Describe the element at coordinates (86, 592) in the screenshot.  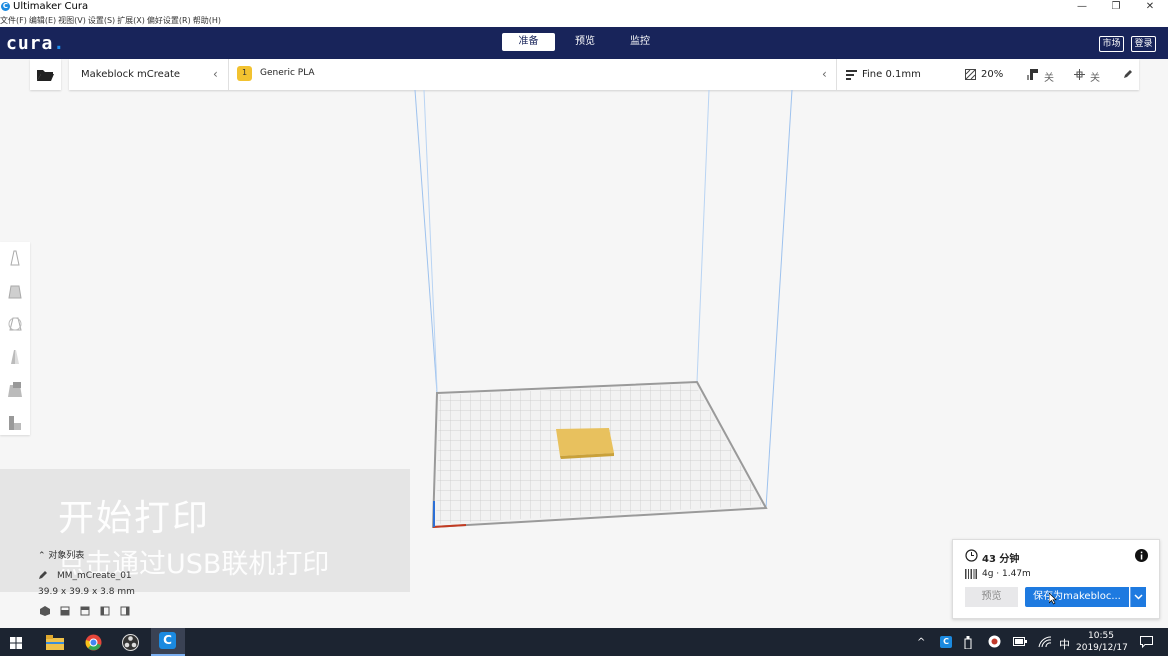
I see `object-dimensions: 39.9 x 39.9 x 3.8 mm` at that location.